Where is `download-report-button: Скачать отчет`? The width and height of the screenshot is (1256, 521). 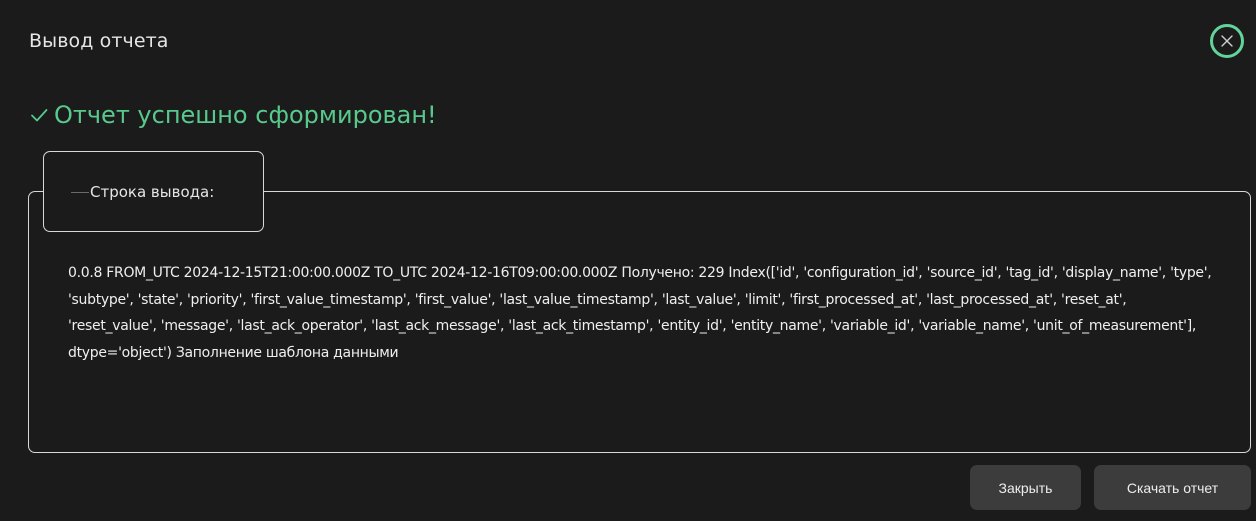
download-report-button: Скачать отчет is located at coordinates (1172, 487).